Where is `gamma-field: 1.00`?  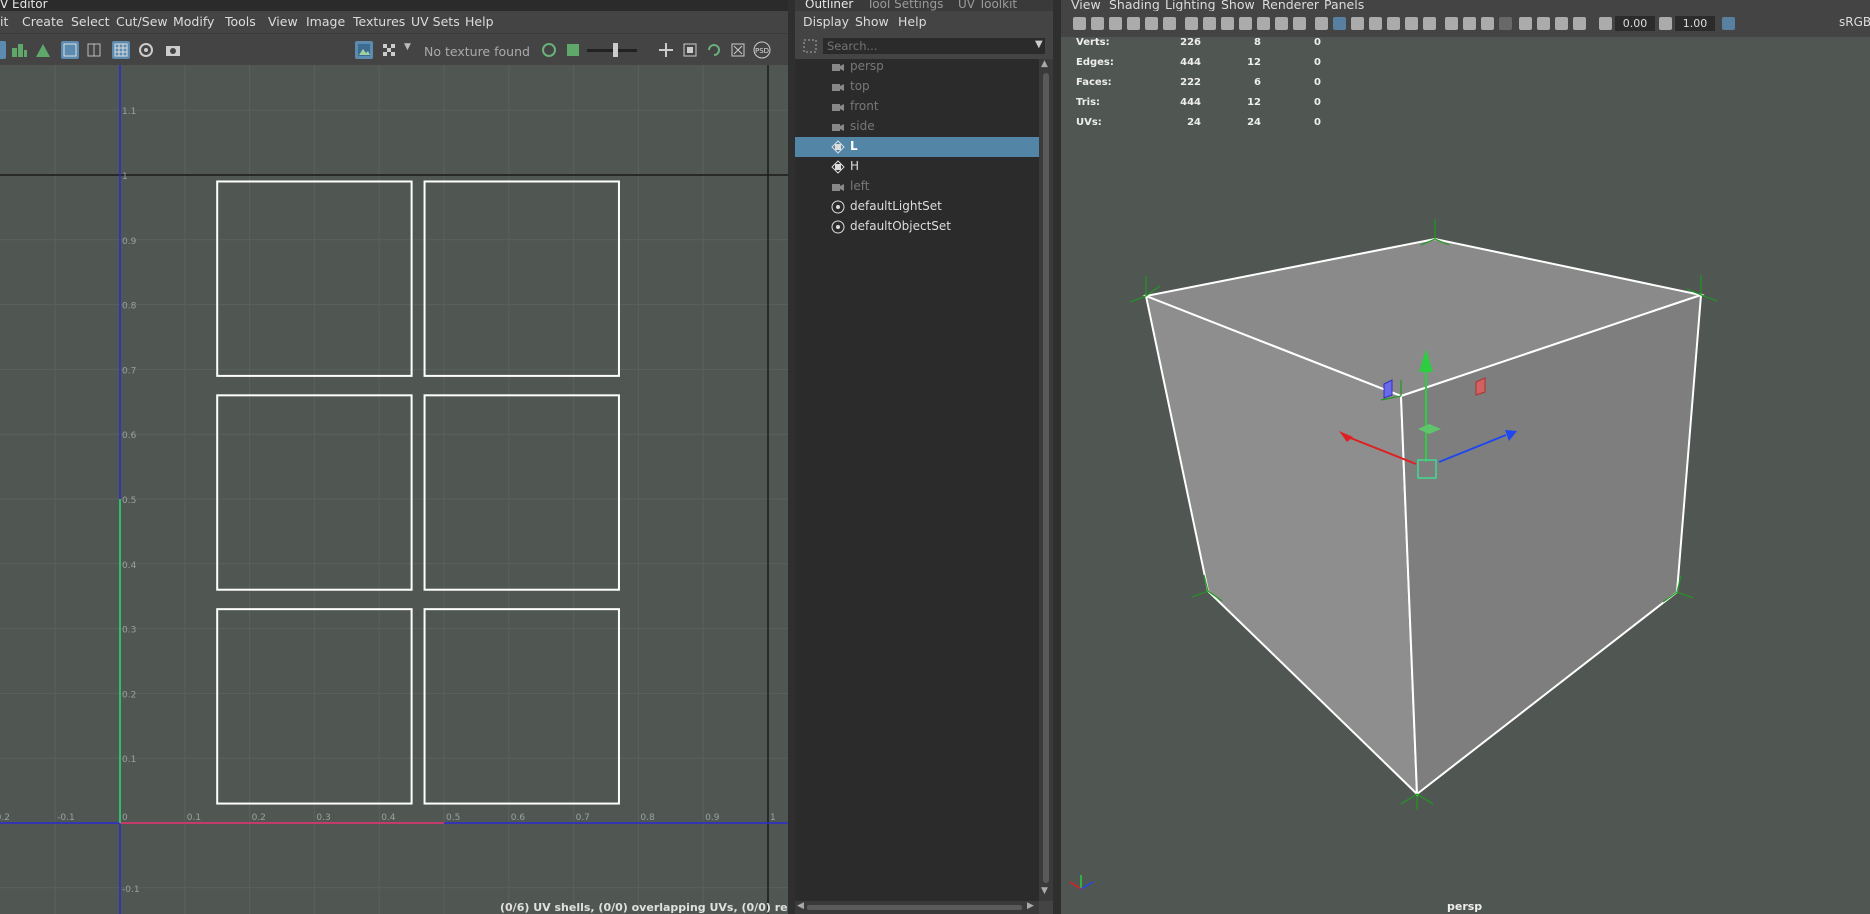 gamma-field: 1.00 is located at coordinates (1695, 23).